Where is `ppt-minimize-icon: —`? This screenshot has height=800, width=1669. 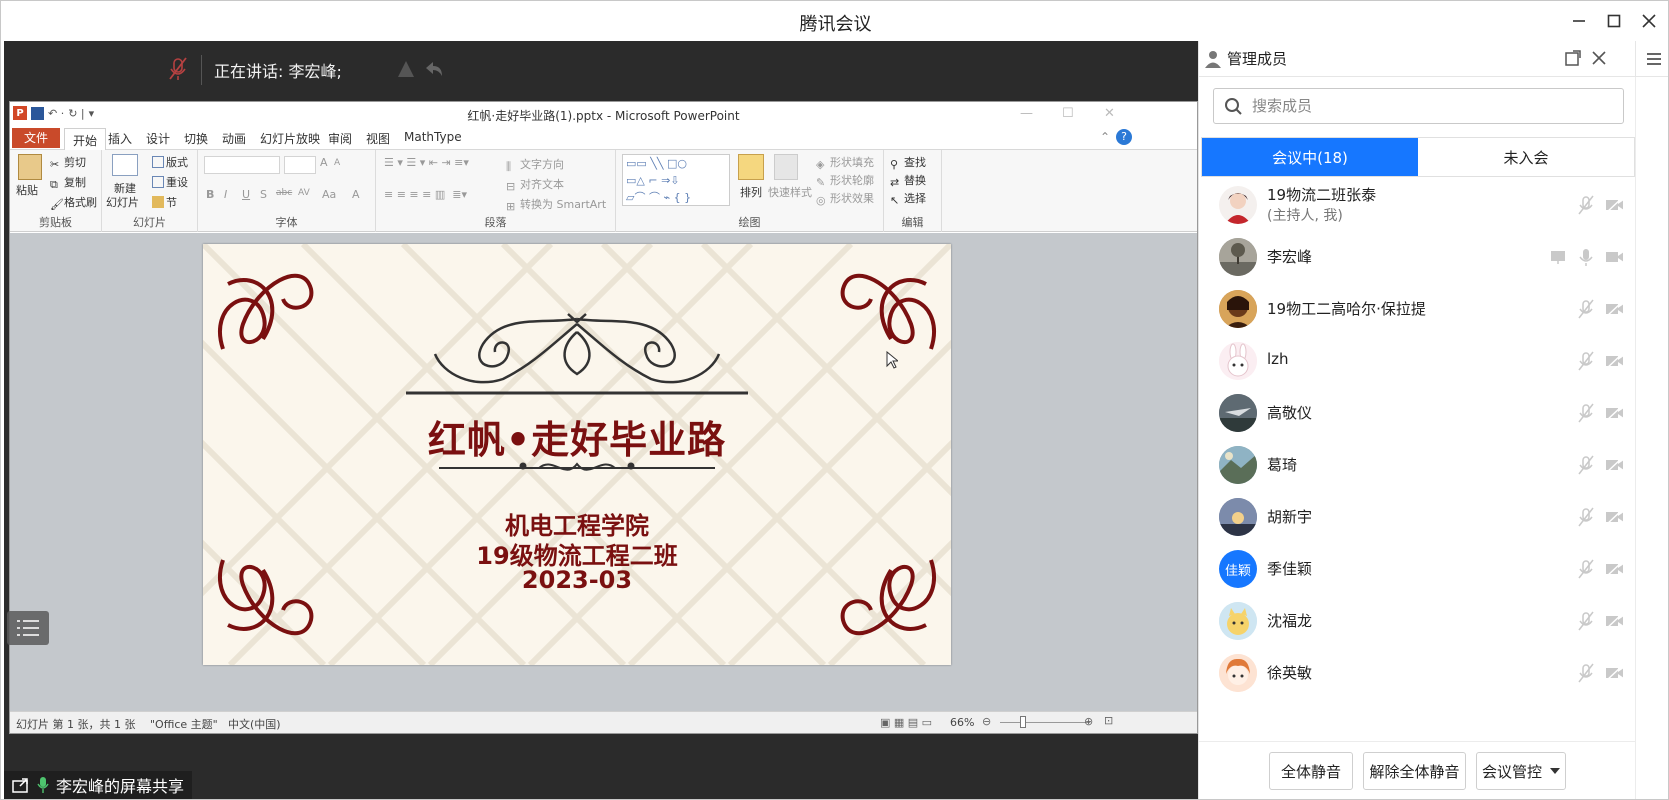 ppt-minimize-icon: — is located at coordinates (1026, 113).